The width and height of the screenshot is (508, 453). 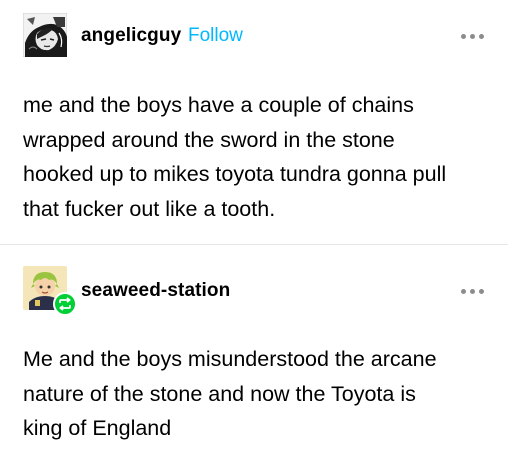 What do you see at coordinates (131, 36) in the screenshot?
I see `username: angelicguy` at bounding box center [131, 36].